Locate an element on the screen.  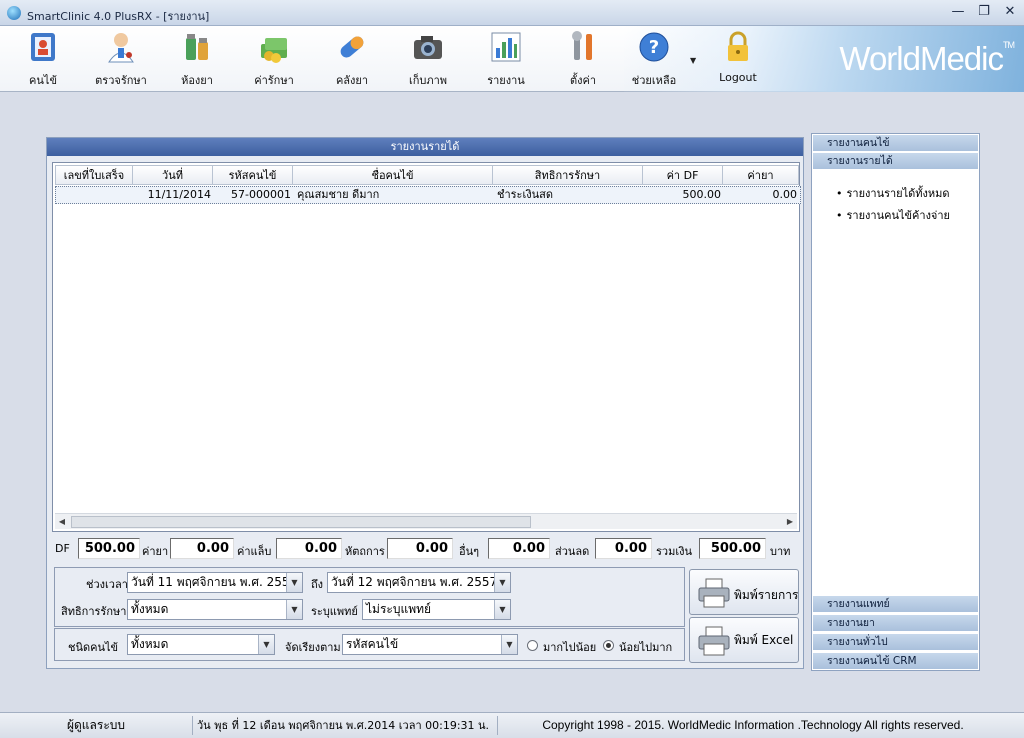
currency-label: บาท is located at coordinates (780, 551).